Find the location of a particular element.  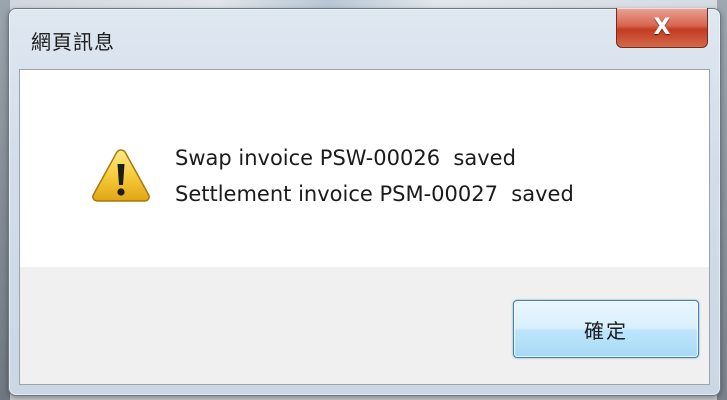

dialog-title: 網頁訊息 is located at coordinates (73, 42).